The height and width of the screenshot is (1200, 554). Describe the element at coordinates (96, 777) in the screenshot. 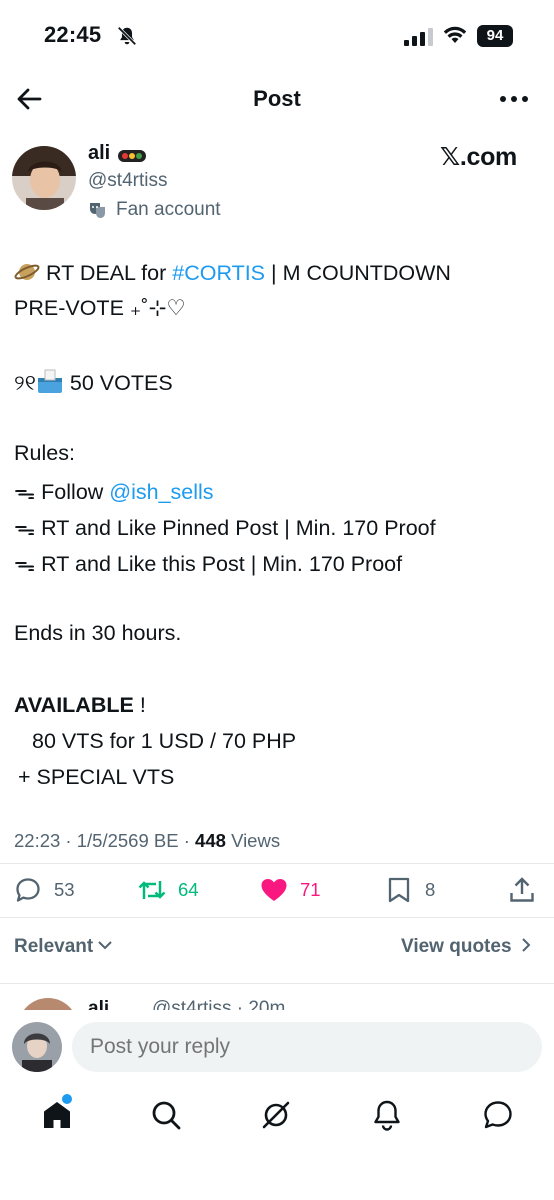

I see `offer-2: + SPECIAL VTS` at that location.